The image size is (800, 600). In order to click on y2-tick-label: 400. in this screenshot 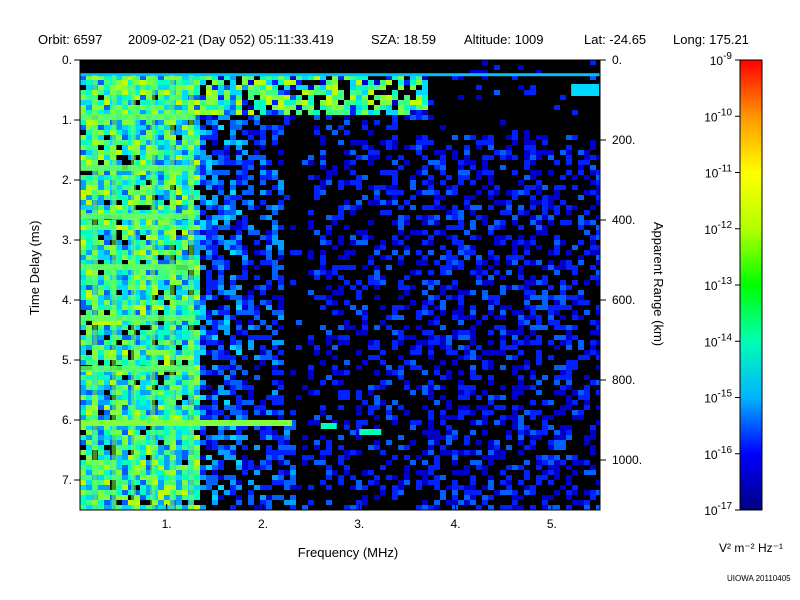, I will do `click(623, 220)`.